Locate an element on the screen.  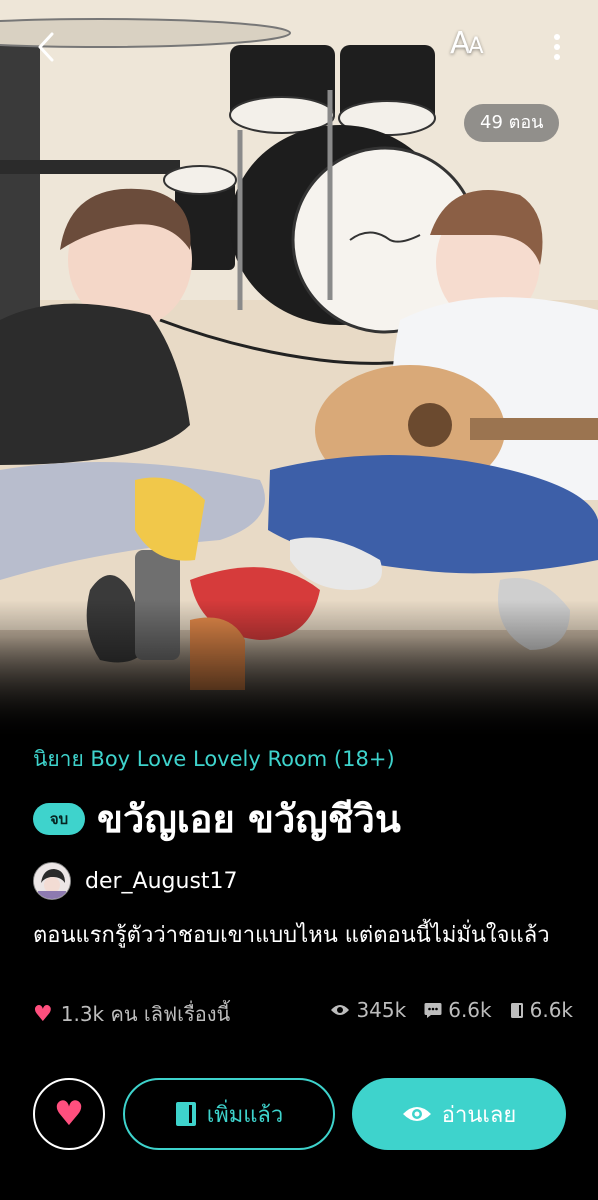
views-count: 345k is located at coordinates (381, 1010).